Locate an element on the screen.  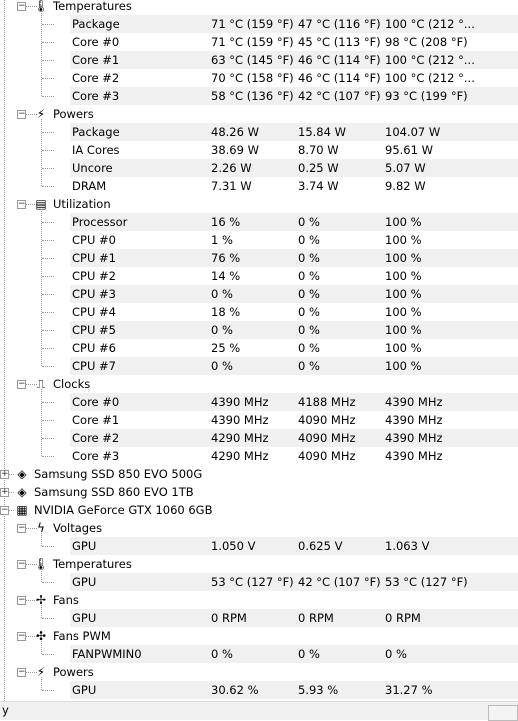
sensor-max: 98 °C (208 °F) is located at coordinates (426, 42).